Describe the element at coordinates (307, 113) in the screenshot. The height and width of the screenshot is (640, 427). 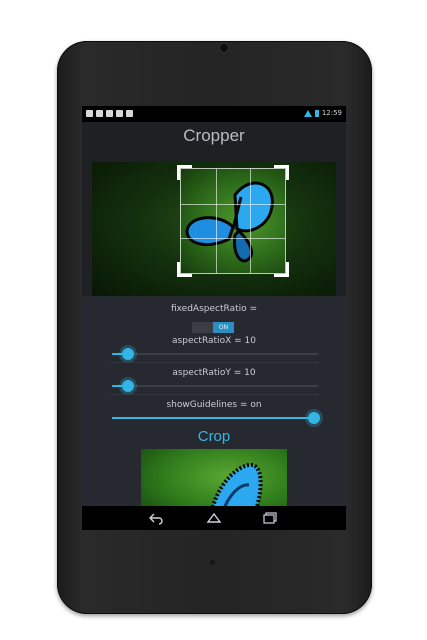
I see `wifi-icon` at that location.